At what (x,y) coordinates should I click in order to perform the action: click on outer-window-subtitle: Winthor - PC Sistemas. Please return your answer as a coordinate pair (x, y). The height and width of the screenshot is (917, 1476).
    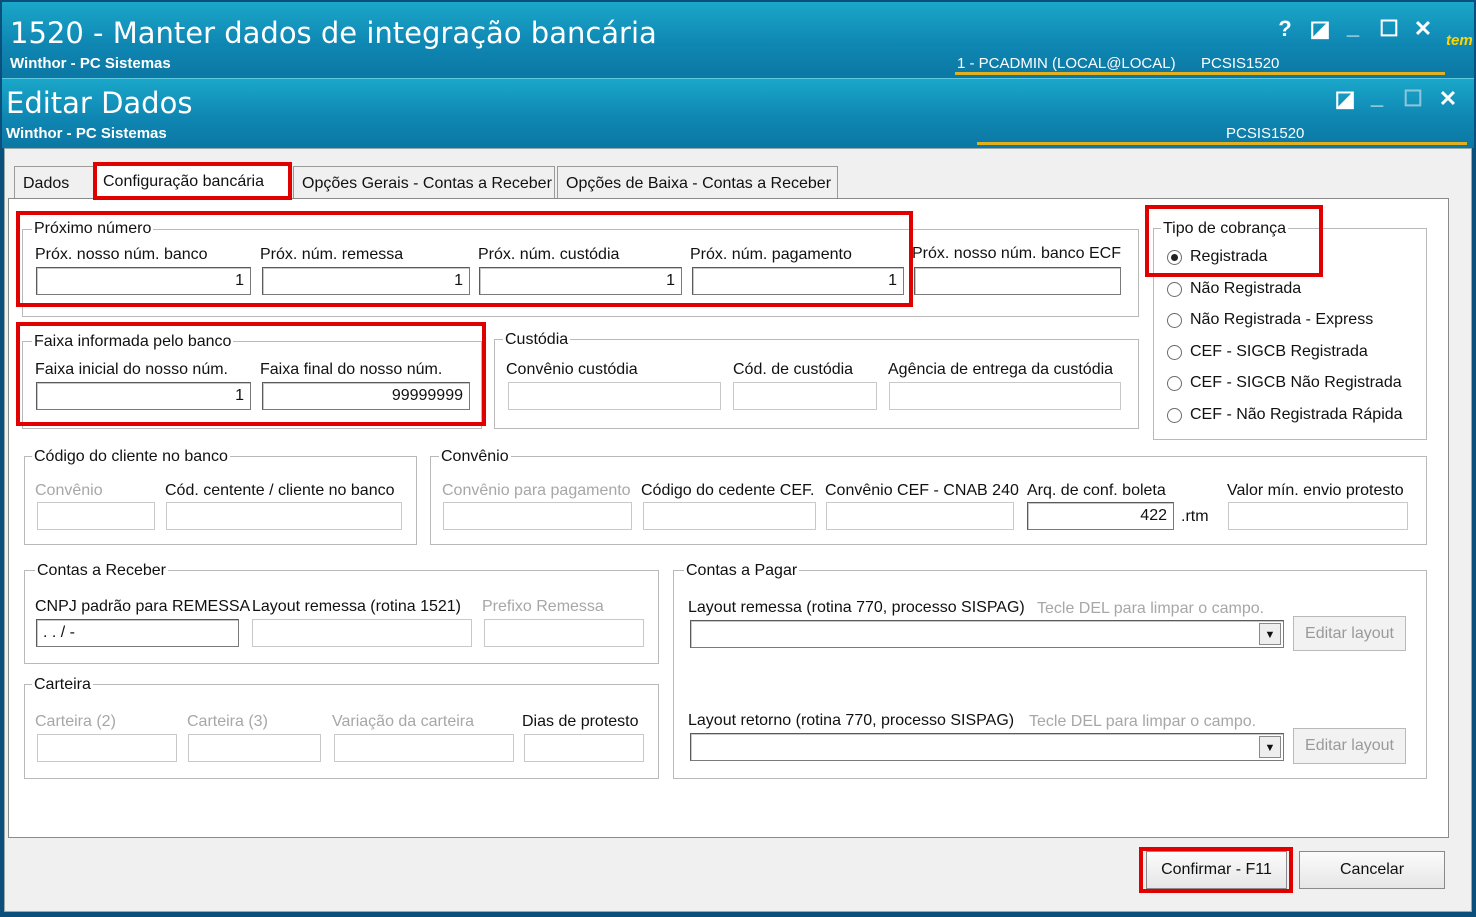
    Looking at the image, I should click on (90, 63).